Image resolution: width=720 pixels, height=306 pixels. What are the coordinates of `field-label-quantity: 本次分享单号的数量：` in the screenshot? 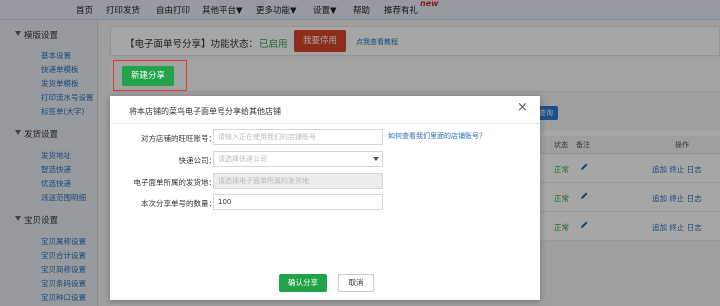 It's located at (178, 203).